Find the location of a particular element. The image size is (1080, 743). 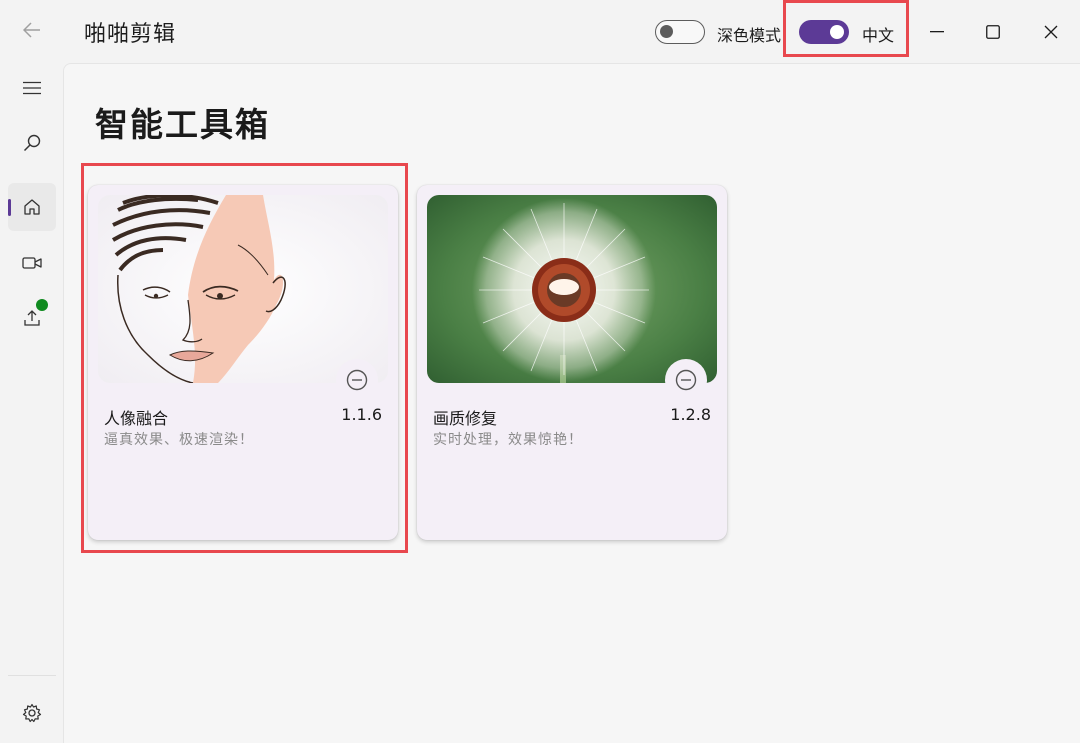

dark-mode-label: 深色模式 is located at coordinates (749, 35).